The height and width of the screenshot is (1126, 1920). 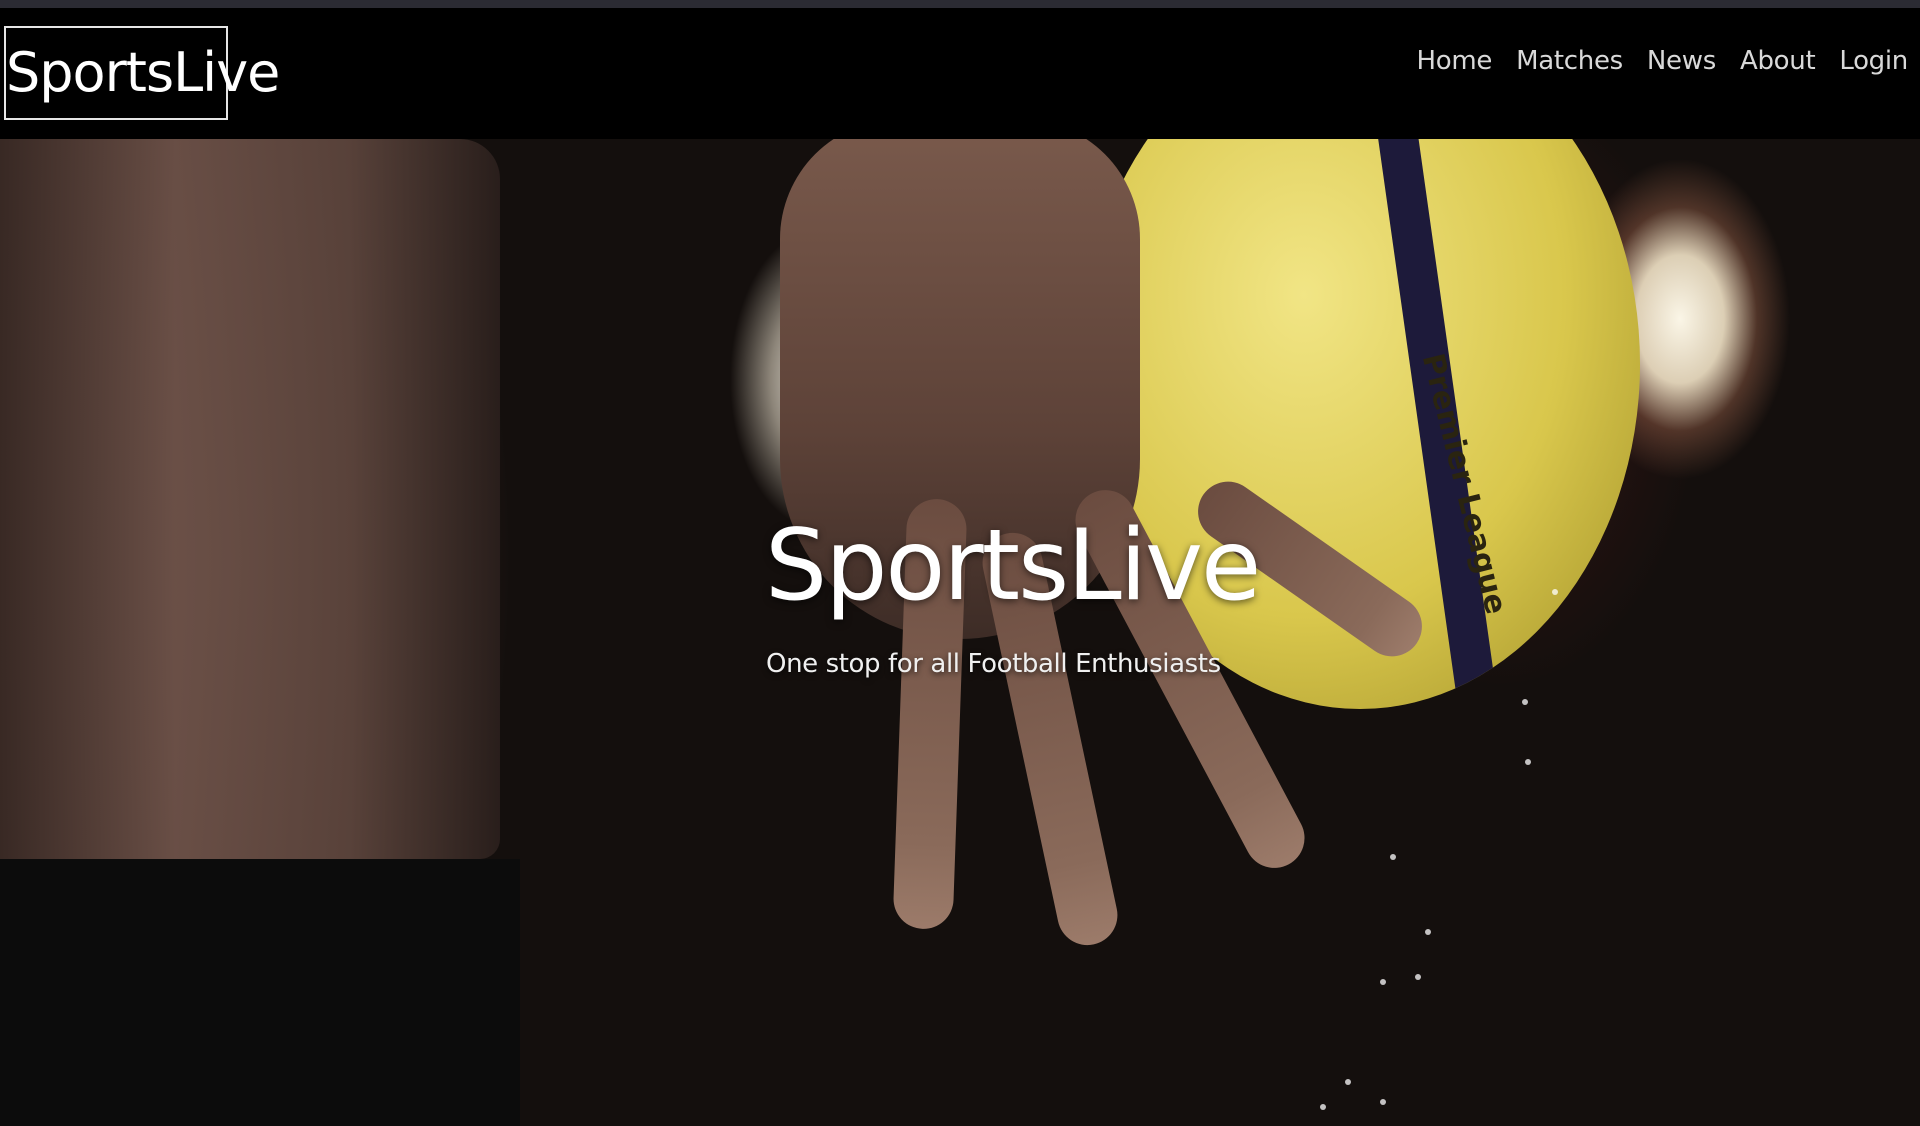 What do you see at coordinates (142, 73) in the screenshot?
I see `brand-logo: SportsLive` at bounding box center [142, 73].